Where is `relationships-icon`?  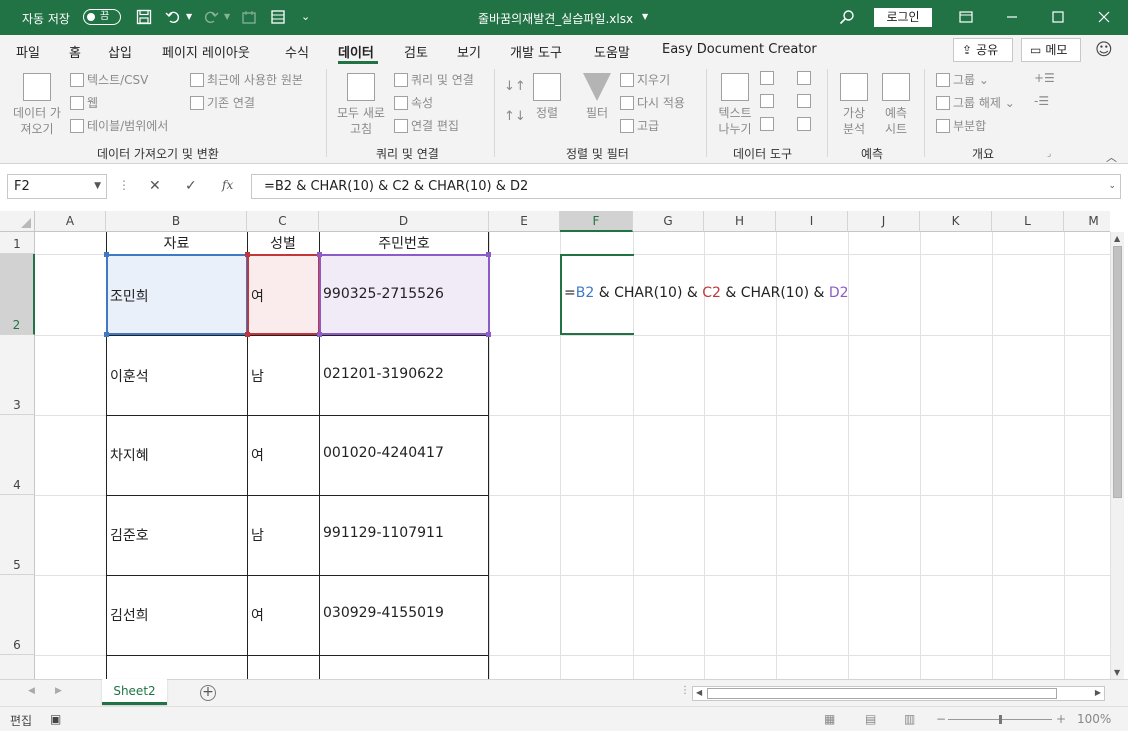 relationships-icon is located at coordinates (805, 101).